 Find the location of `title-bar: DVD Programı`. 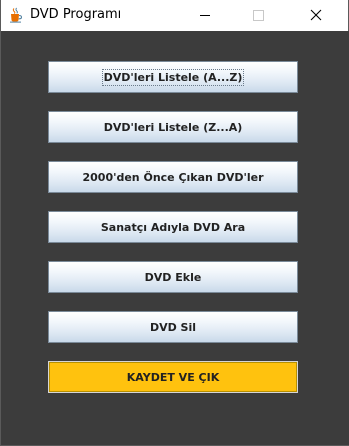

title-bar: DVD Programı is located at coordinates (174, 15).